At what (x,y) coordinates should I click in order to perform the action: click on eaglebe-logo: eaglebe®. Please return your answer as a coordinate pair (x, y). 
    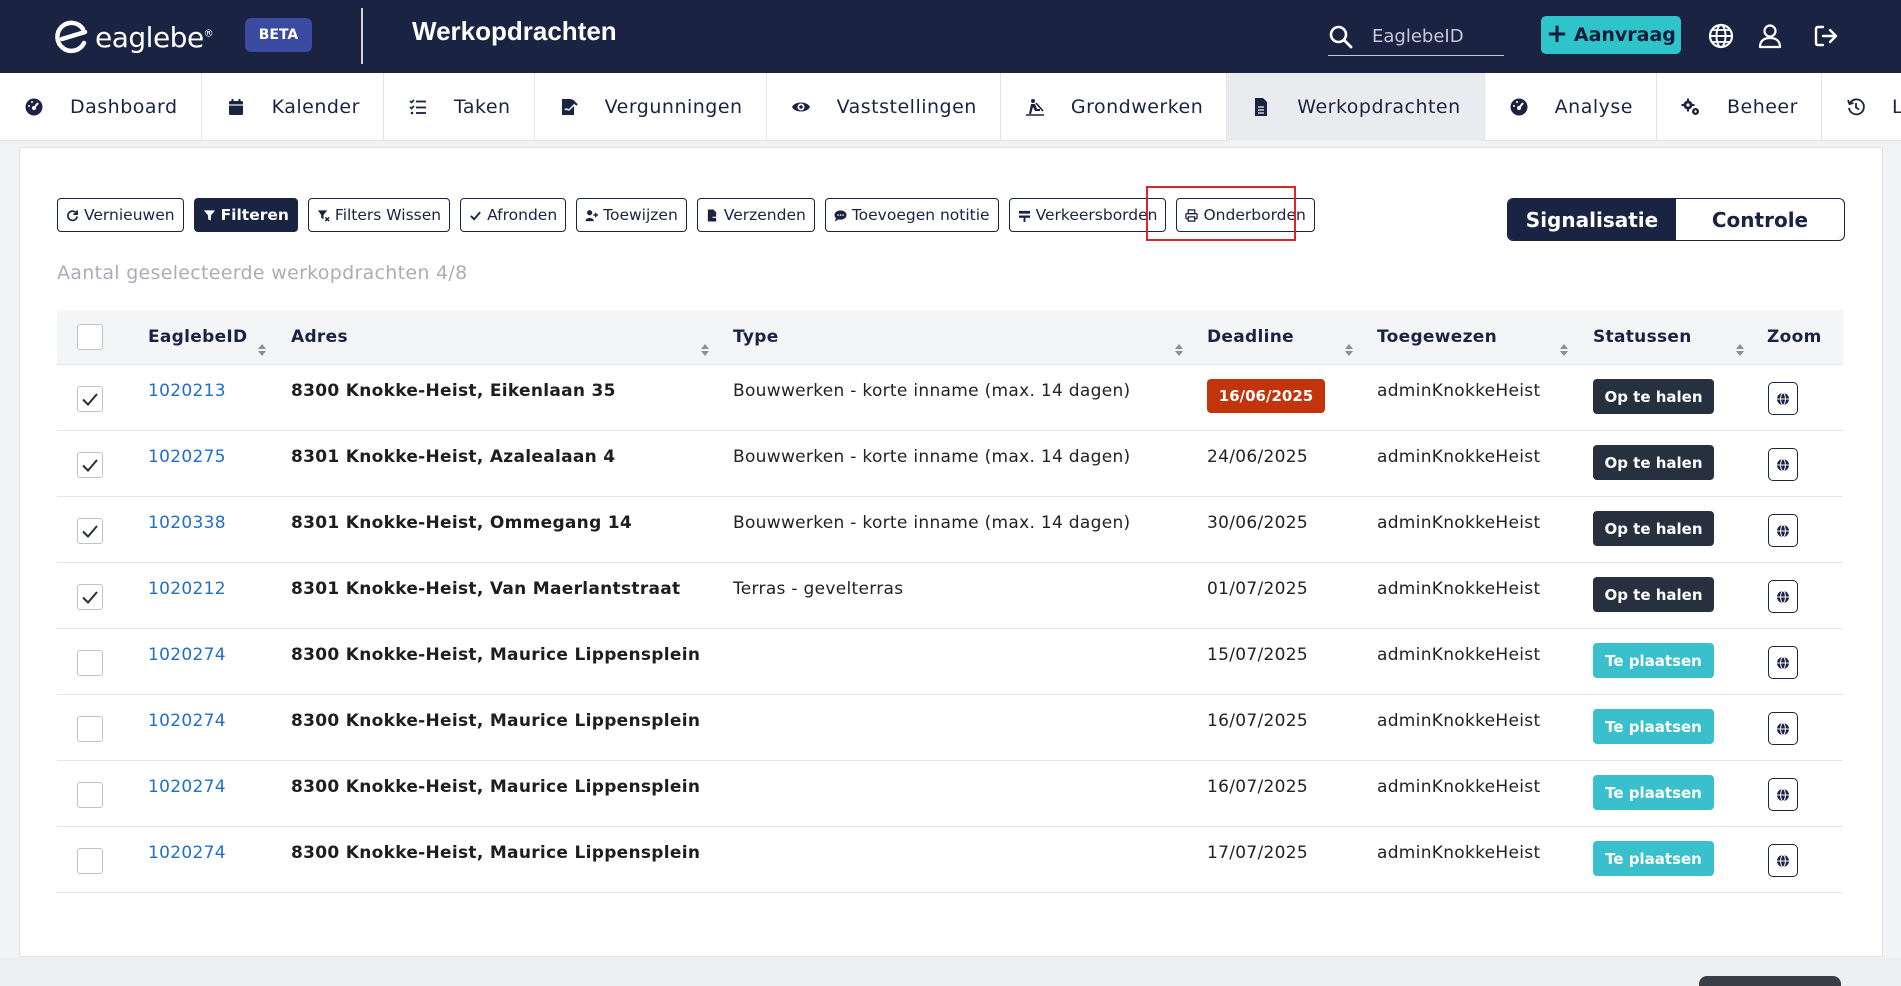
    Looking at the image, I should click on (133, 37).